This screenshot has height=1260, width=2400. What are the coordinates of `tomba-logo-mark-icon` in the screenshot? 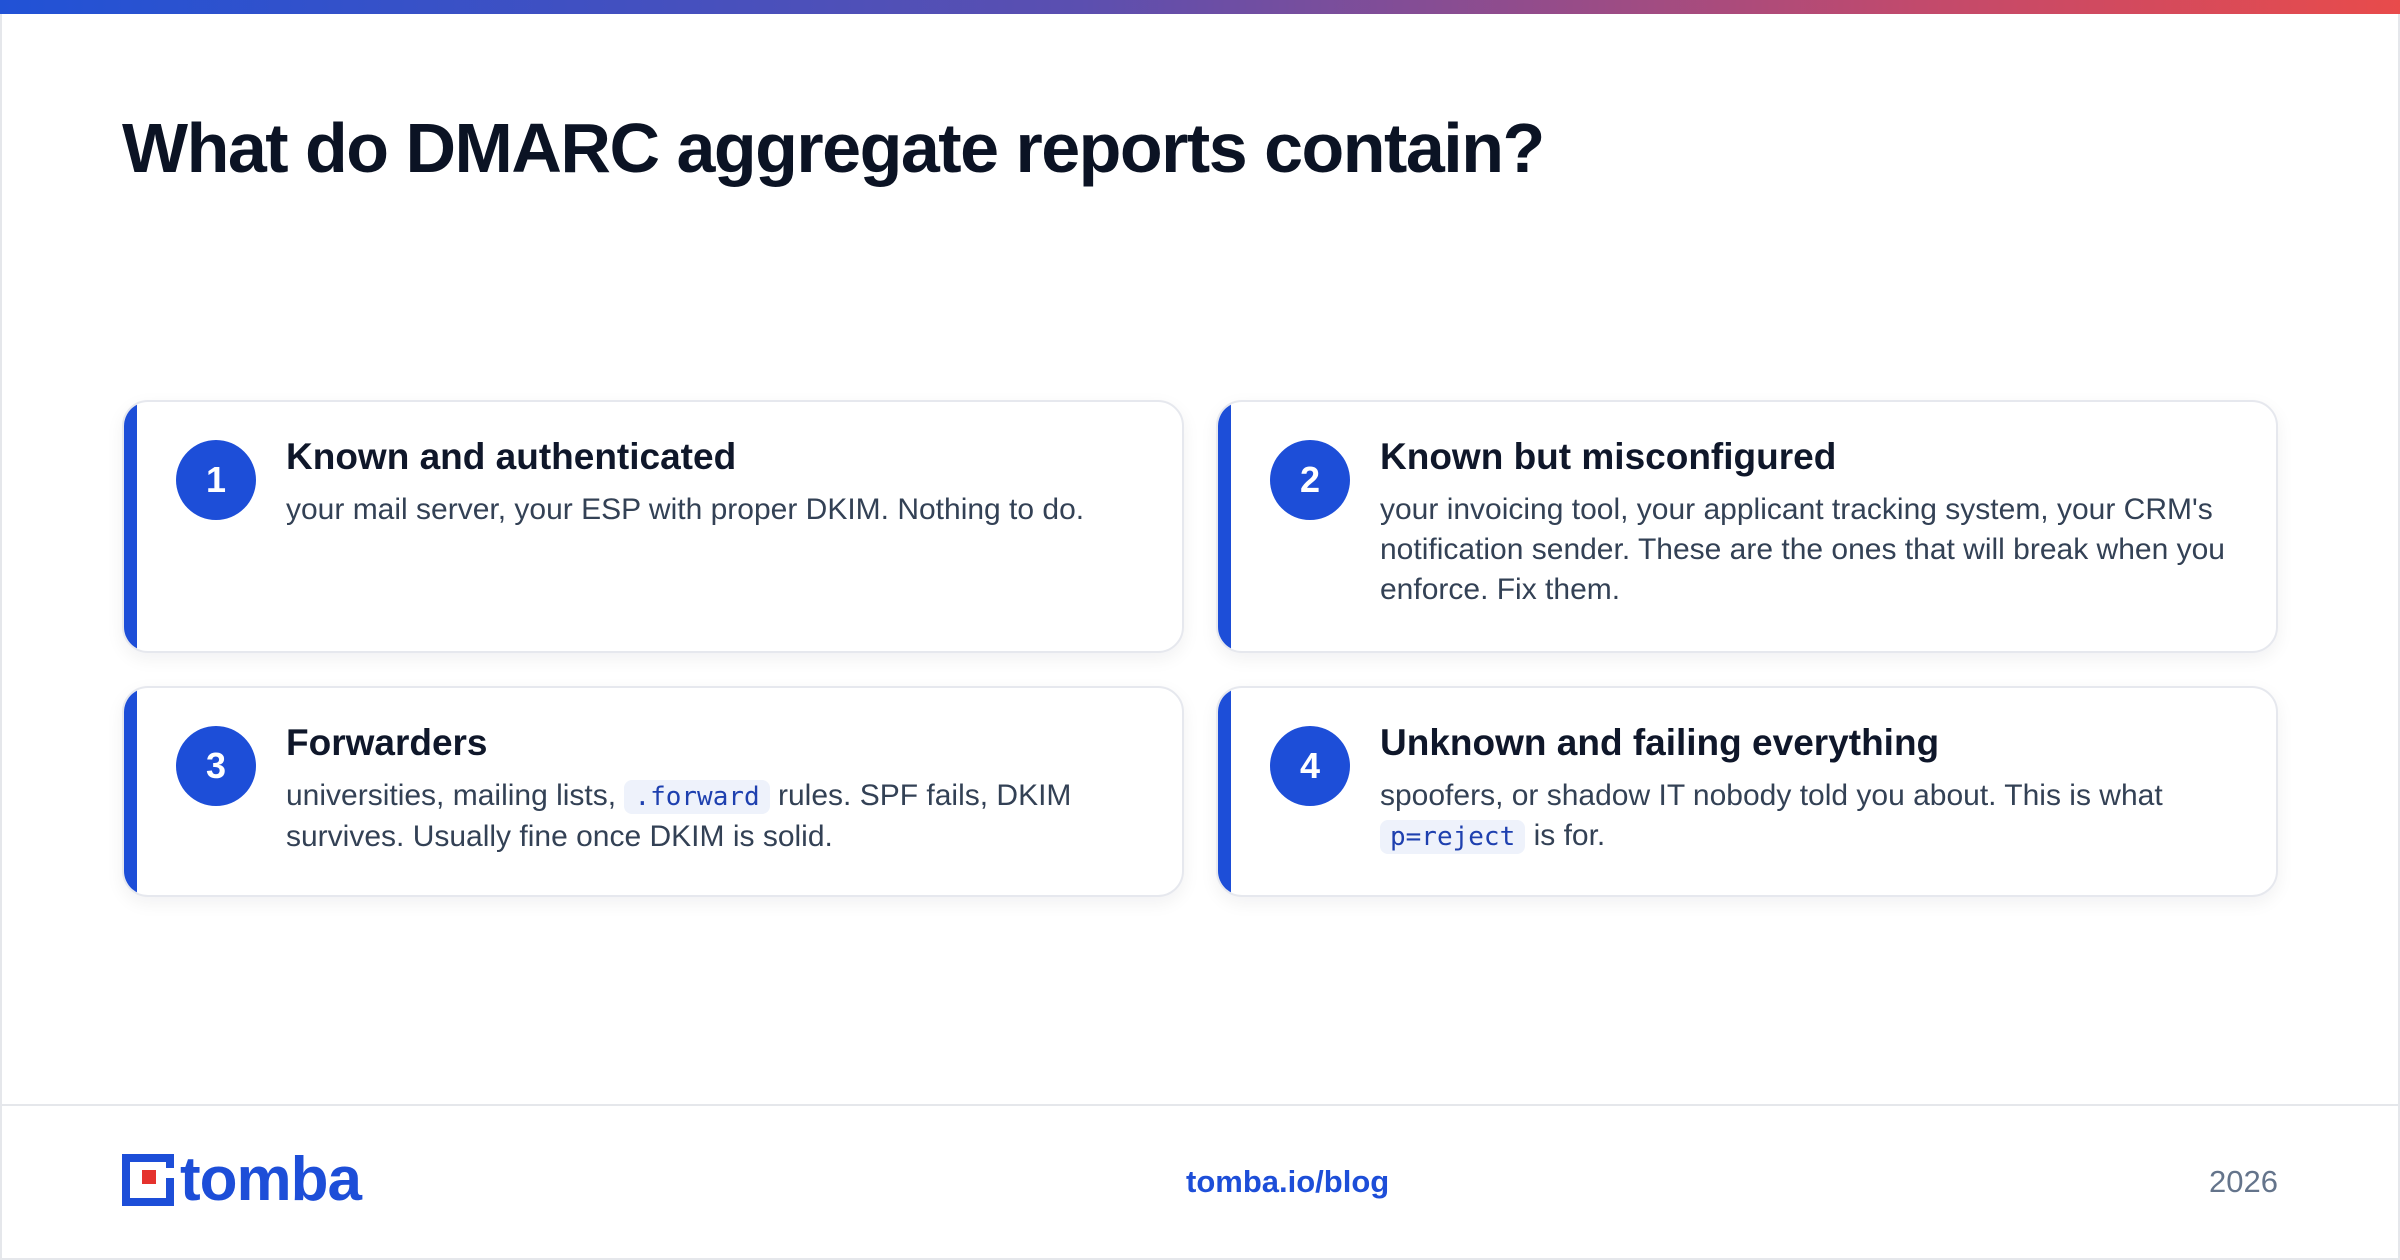 It's located at (148, 1180).